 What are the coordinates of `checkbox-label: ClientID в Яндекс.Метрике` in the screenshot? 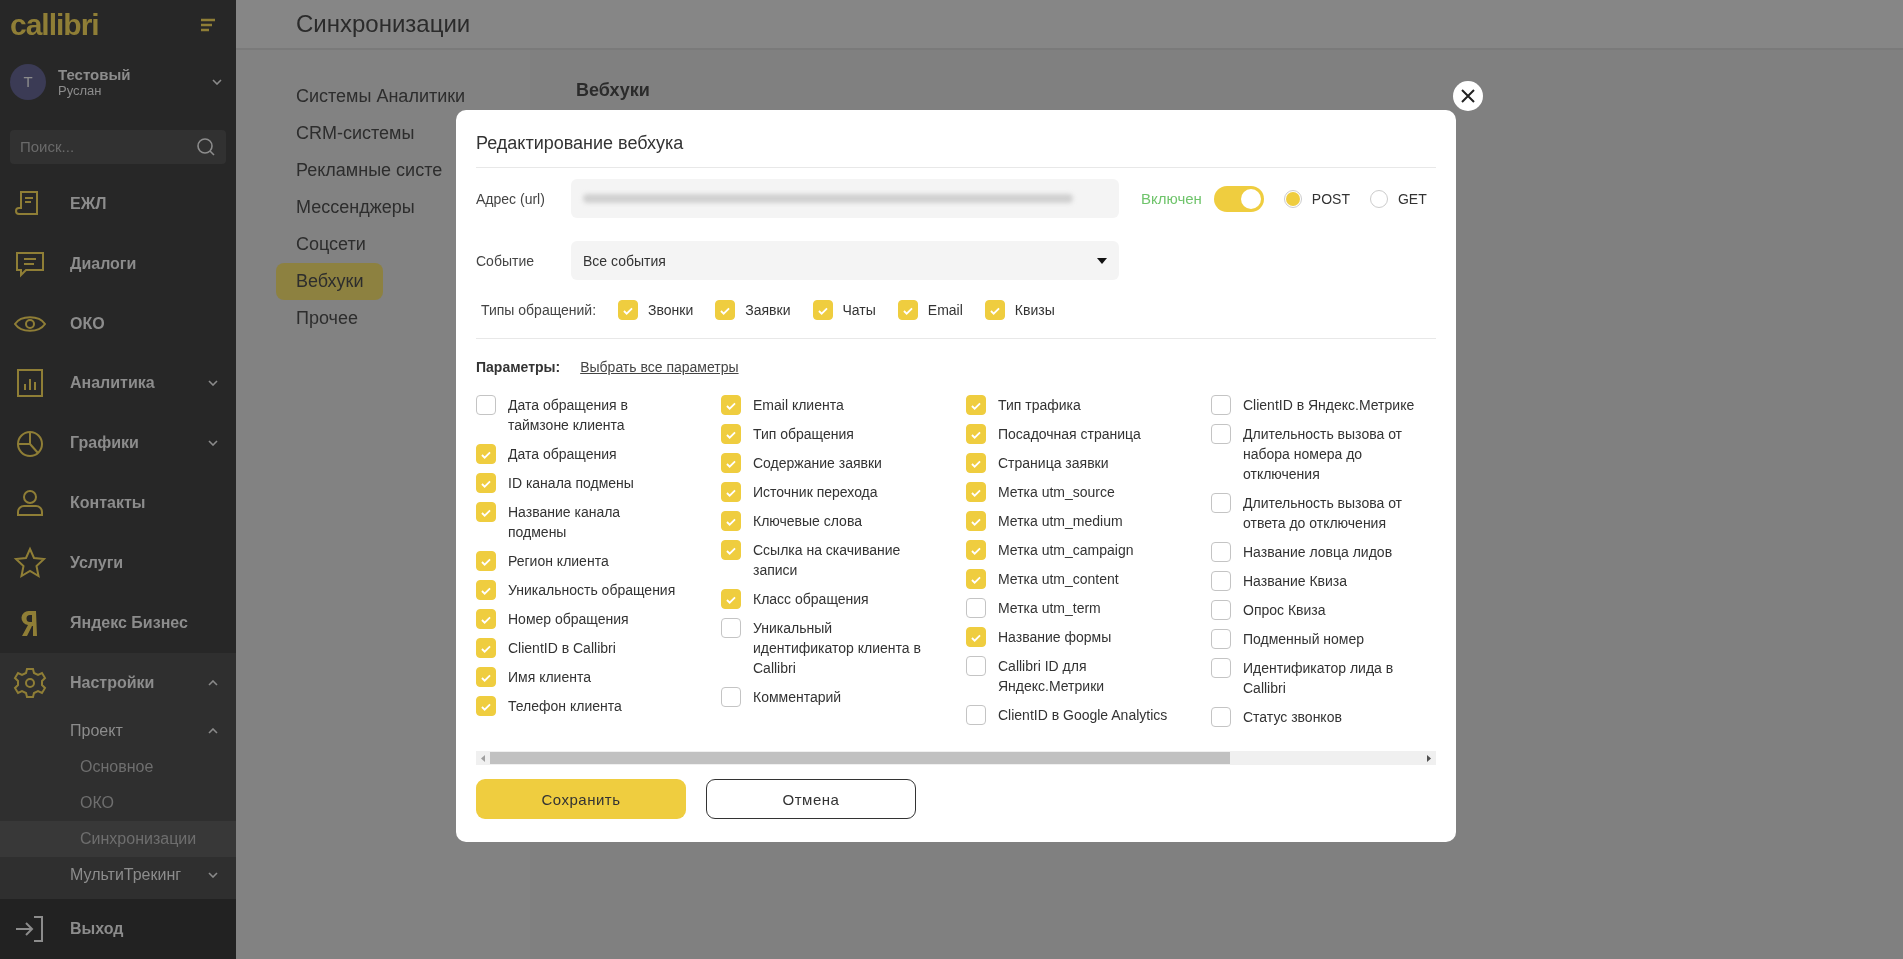 It's located at (1329, 405).